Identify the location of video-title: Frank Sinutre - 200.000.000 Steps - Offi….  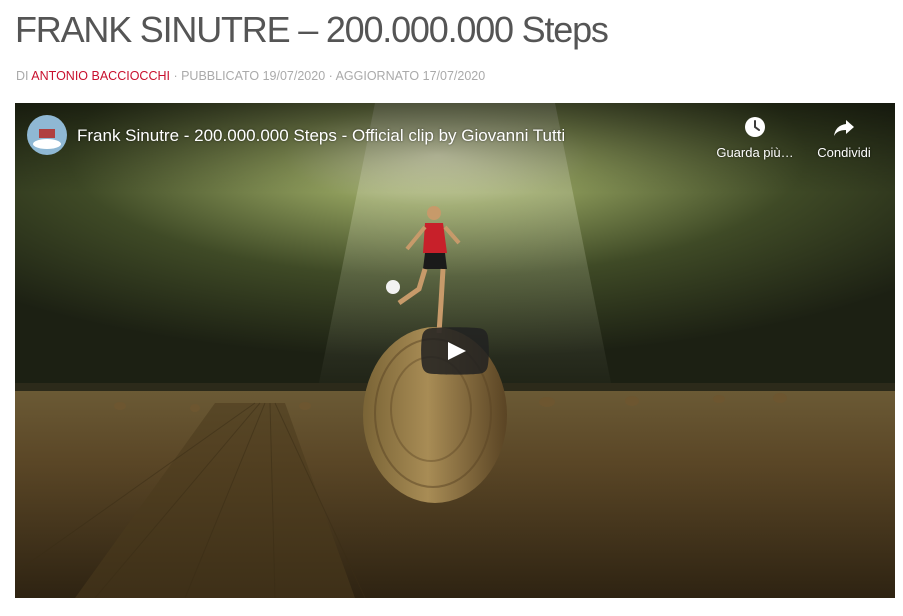
(321, 136).